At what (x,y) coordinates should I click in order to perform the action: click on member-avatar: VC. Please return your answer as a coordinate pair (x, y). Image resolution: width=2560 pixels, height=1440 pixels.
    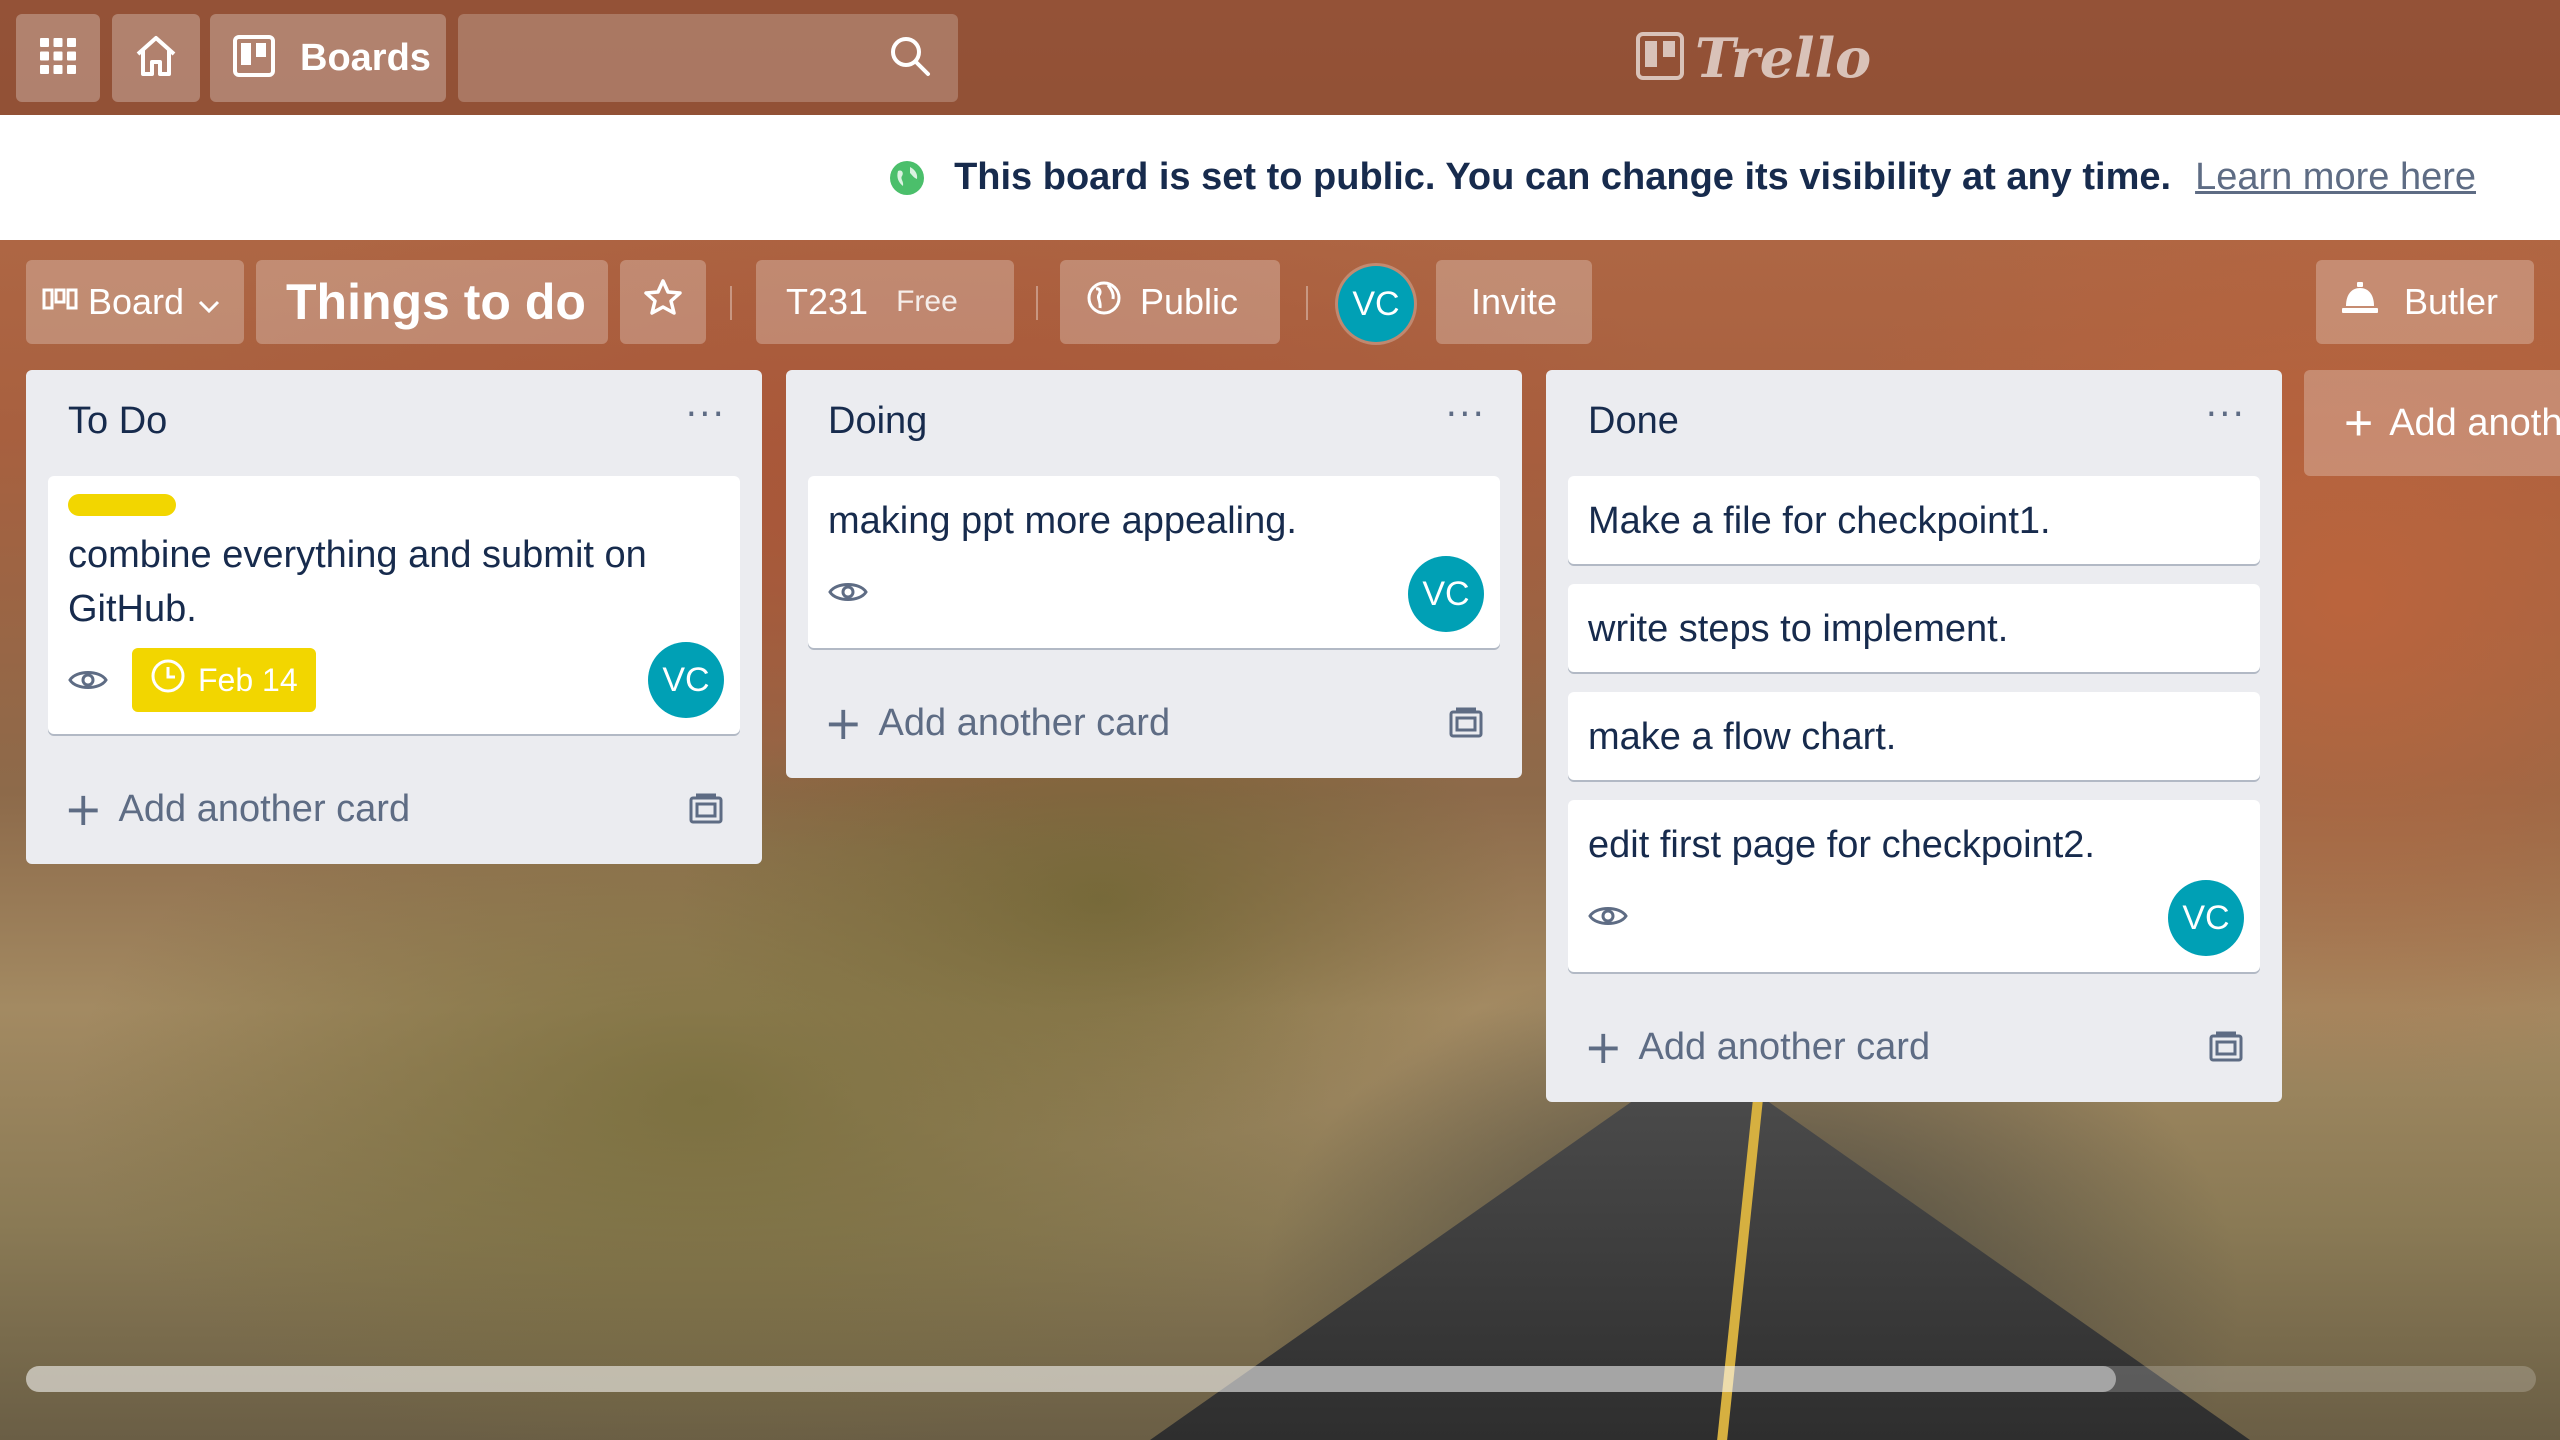
    Looking at the image, I should click on (1376, 304).